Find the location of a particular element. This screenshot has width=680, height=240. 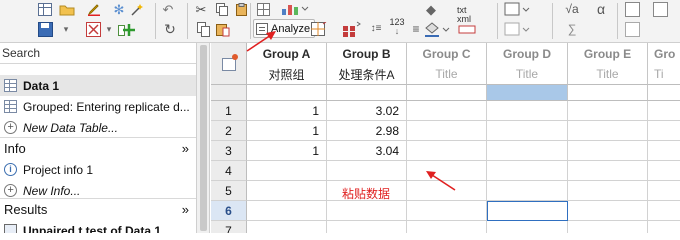

data-cell: 3.04 is located at coordinates (367, 151).